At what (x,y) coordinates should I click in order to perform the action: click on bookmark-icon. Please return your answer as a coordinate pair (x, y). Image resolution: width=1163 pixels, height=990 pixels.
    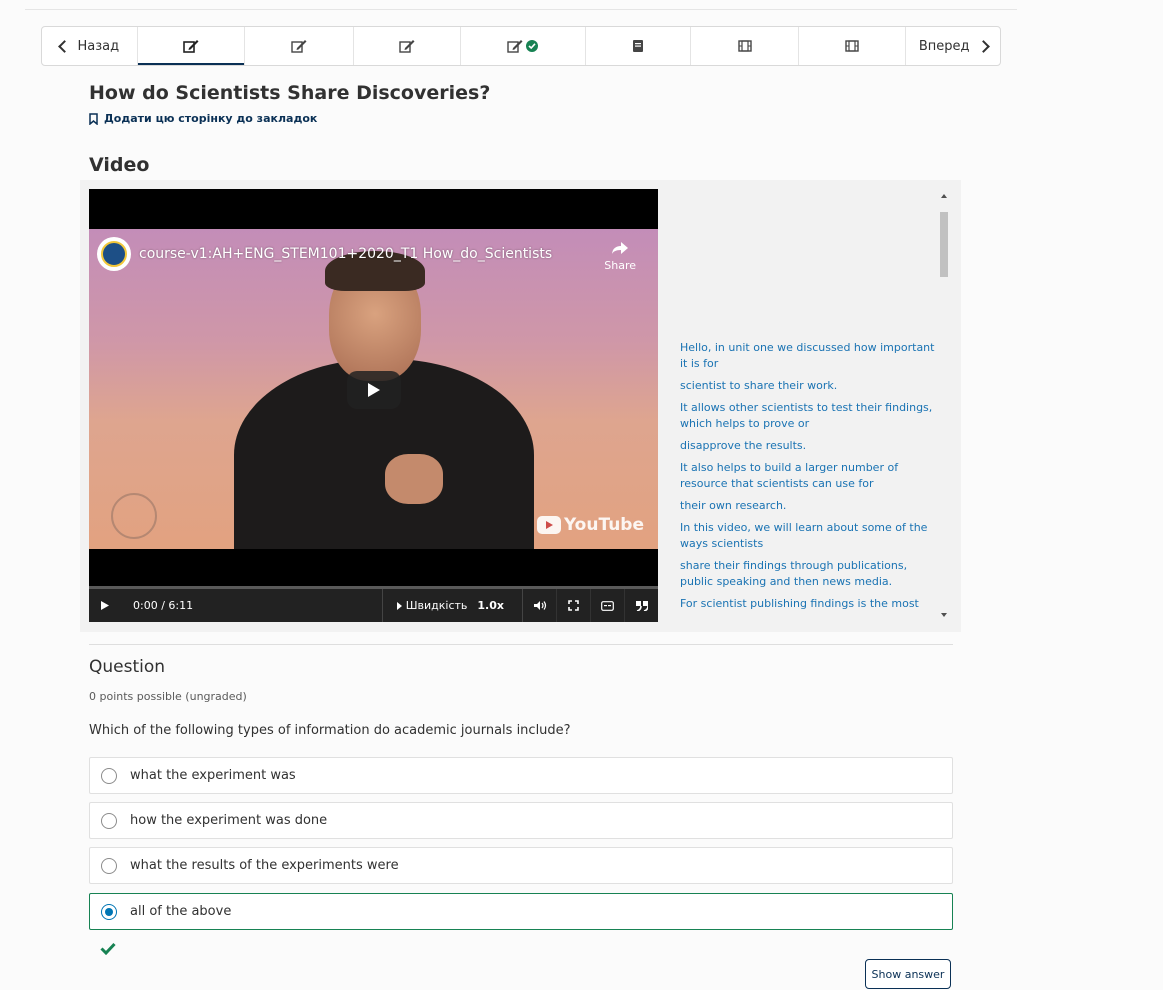
    Looking at the image, I should click on (93, 118).